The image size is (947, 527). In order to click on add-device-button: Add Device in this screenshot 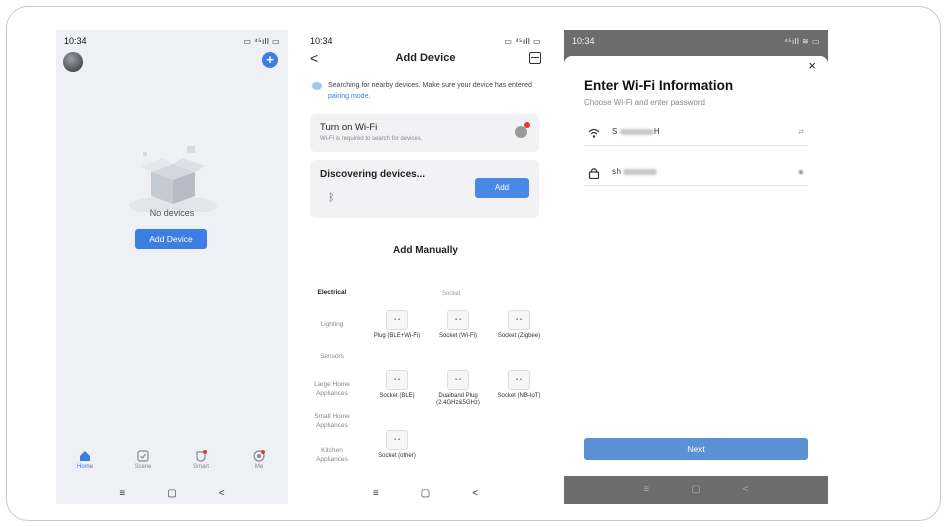, I will do `click(171, 239)`.